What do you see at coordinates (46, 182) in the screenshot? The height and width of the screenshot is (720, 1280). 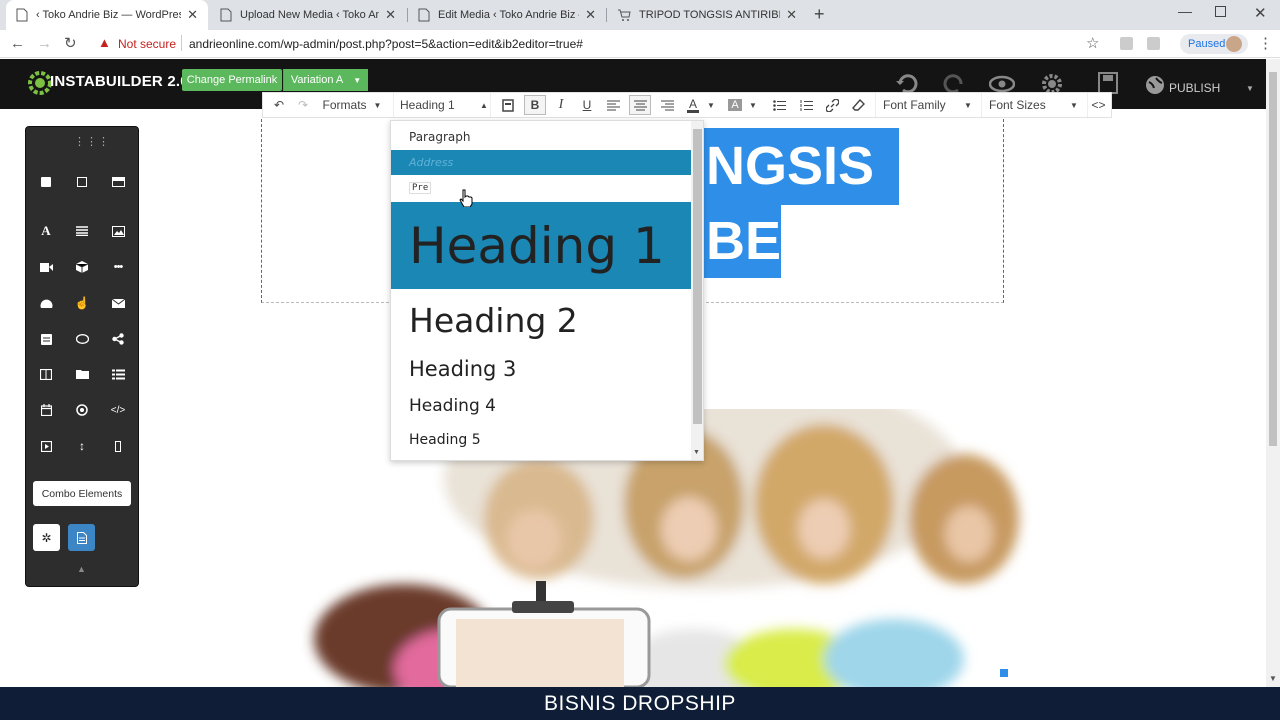 I see `box-element-icon` at bounding box center [46, 182].